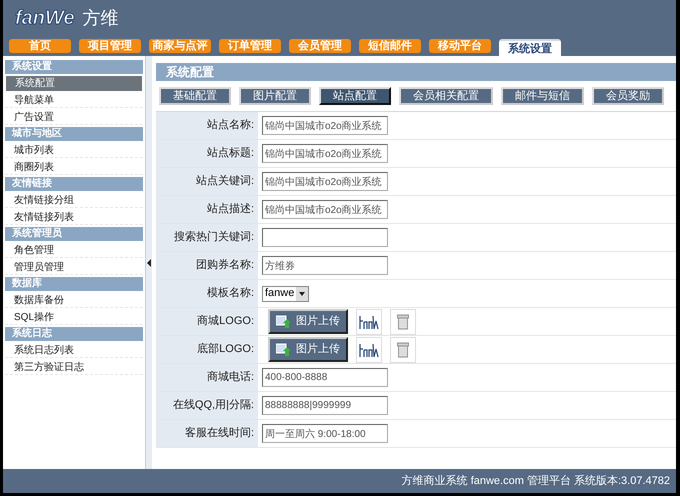 The image size is (680, 496). I want to click on sidebar-item: 友情链接列表, so click(74, 217).